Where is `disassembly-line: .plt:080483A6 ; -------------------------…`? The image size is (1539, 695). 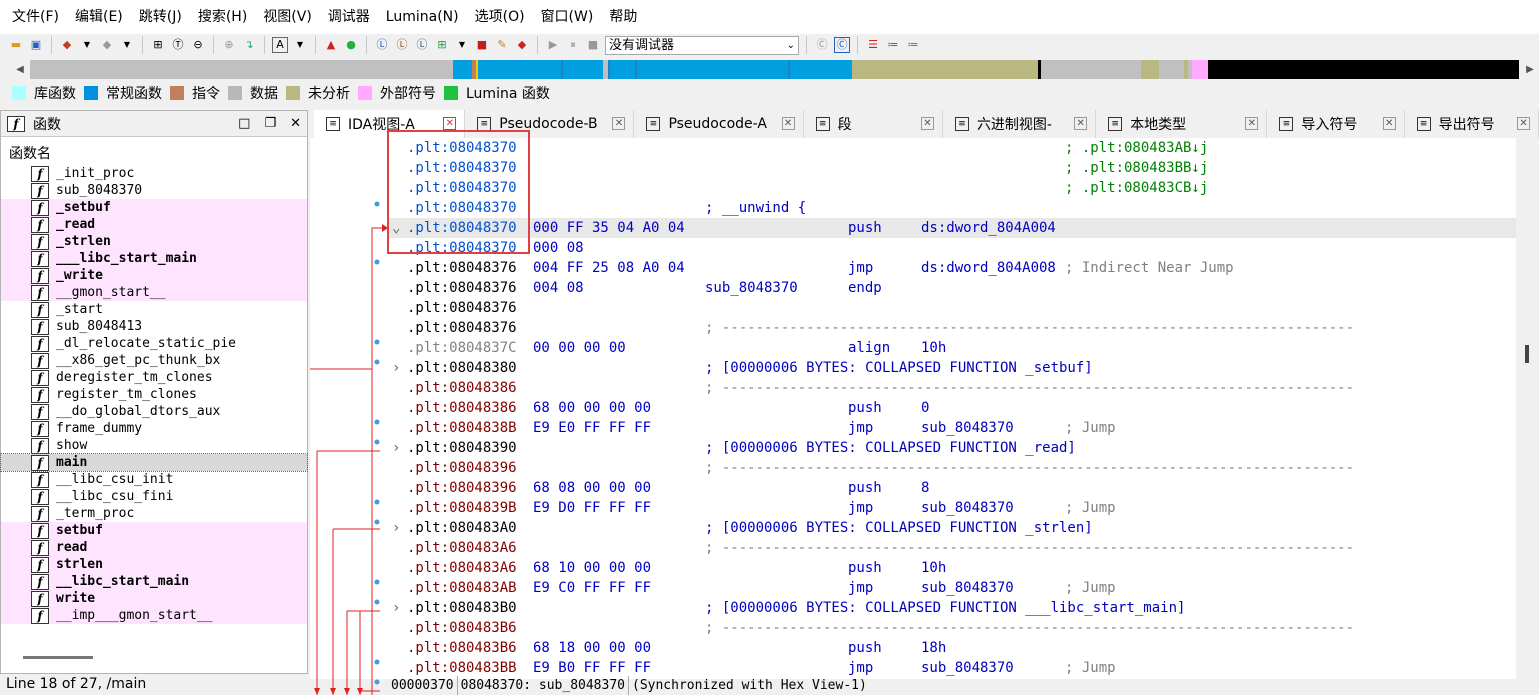 disassembly-line: .plt:080483A6 ; -------------------------… is located at coordinates (952, 548).